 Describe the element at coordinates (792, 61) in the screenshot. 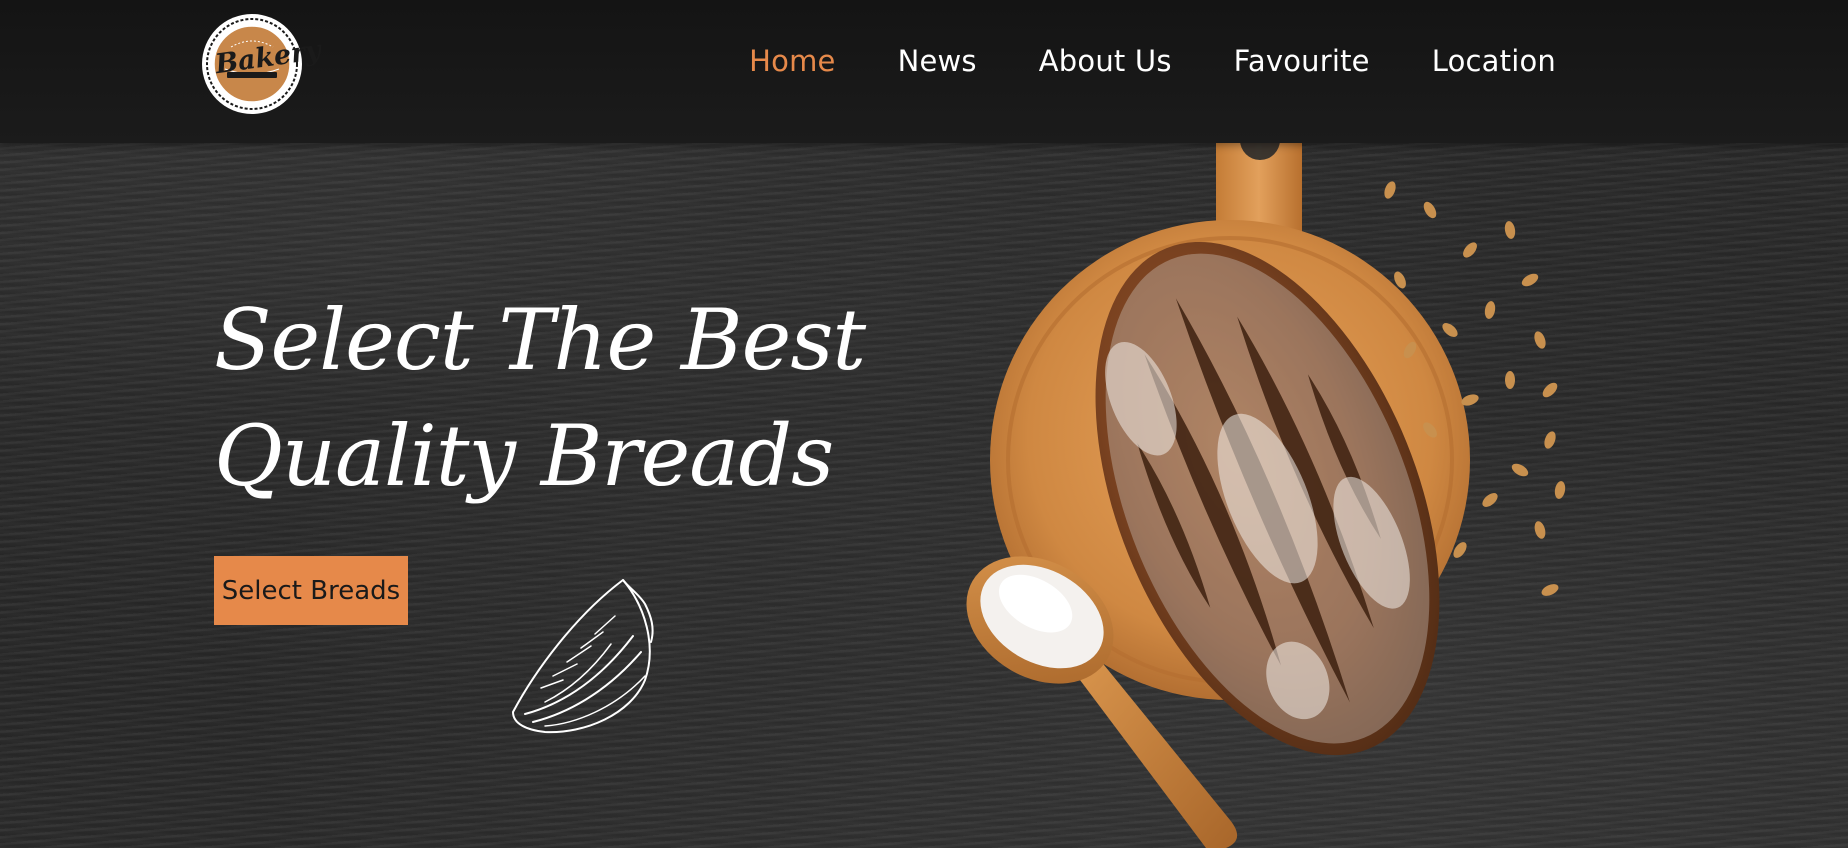

I see `nav-item-home: Home` at that location.